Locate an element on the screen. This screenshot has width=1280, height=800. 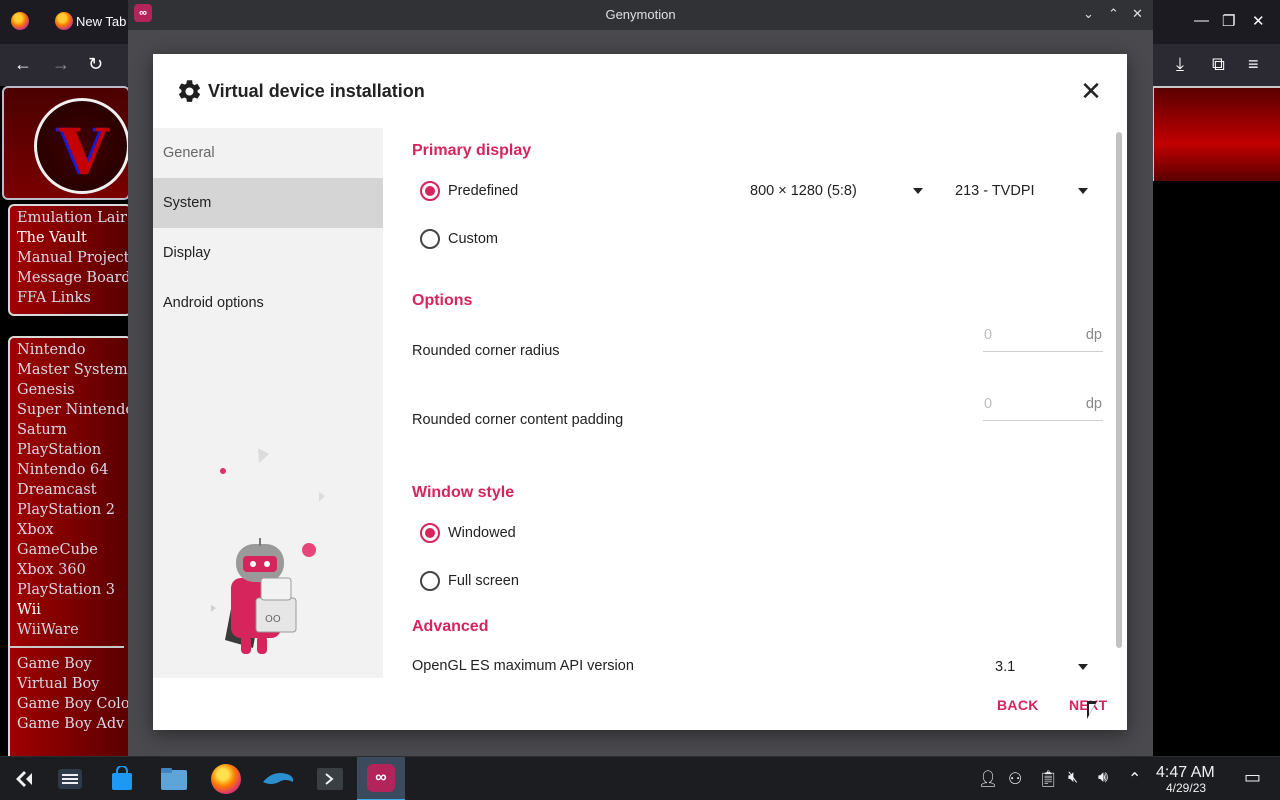
tab-favicon-icon is located at coordinates (64, 21).